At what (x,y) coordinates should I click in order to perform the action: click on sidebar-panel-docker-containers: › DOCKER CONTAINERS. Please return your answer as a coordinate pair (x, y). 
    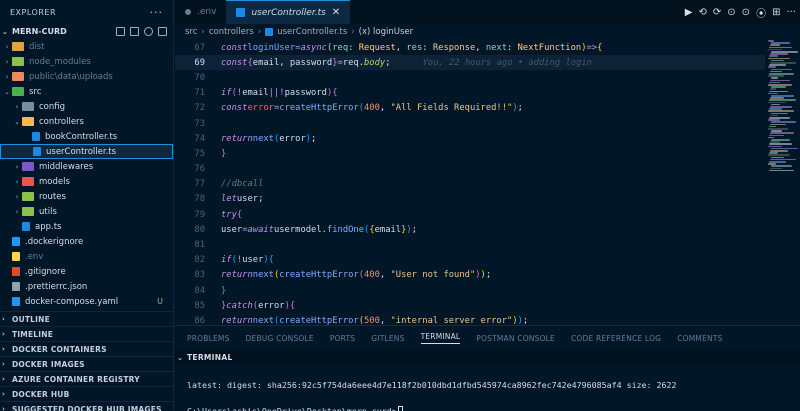
    Looking at the image, I should click on (86, 348).